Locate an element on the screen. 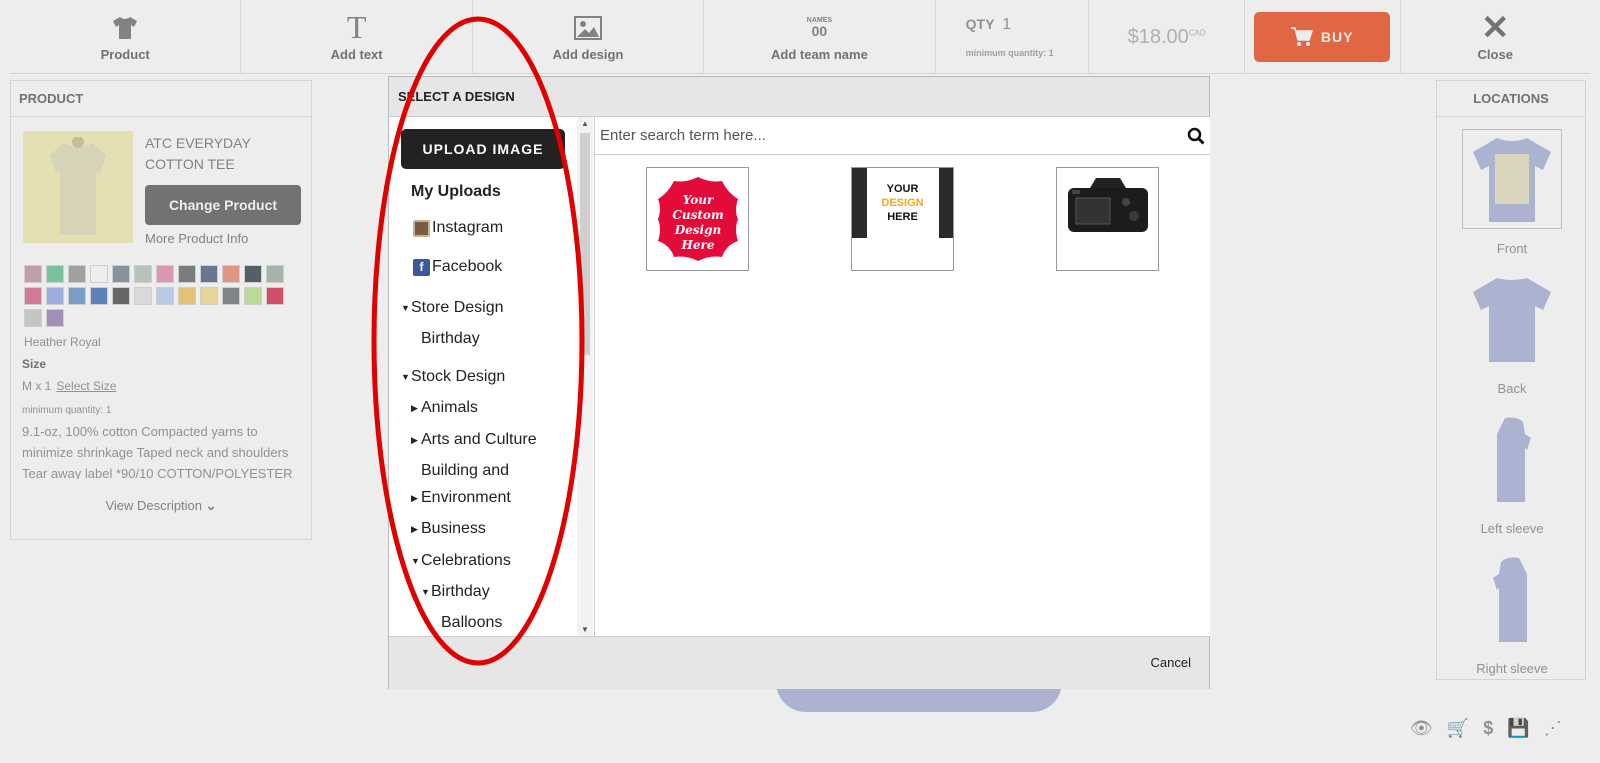  nav-store-birthday: Birthday is located at coordinates (450, 339).